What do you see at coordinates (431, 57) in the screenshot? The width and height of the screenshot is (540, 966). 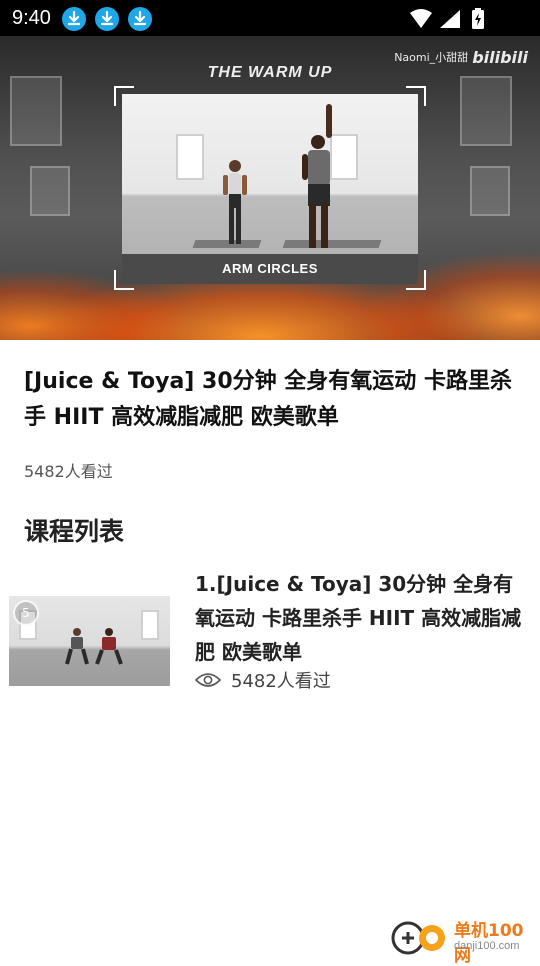 I see `watermark-user: Naomi_小甜甜` at bounding box center [431, 57].